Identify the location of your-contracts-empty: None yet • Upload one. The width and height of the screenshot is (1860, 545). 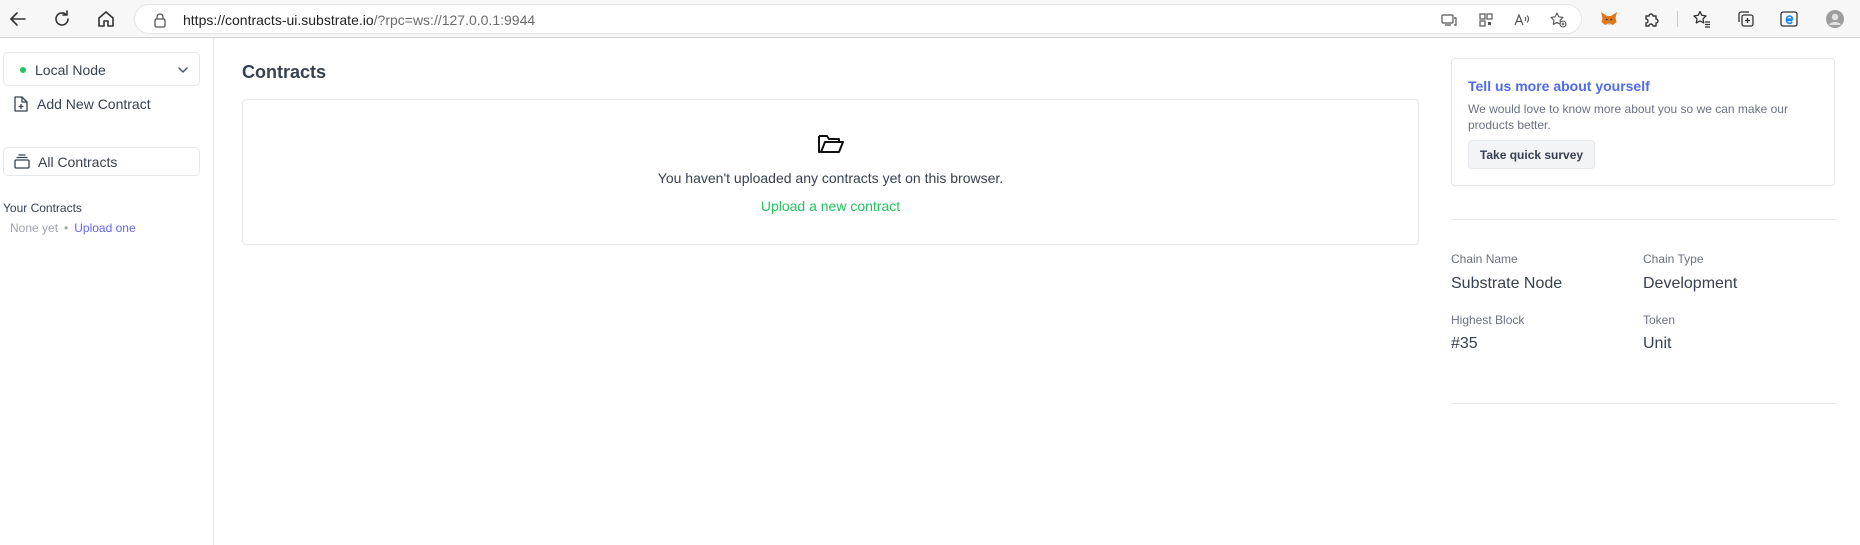
(73, 228).